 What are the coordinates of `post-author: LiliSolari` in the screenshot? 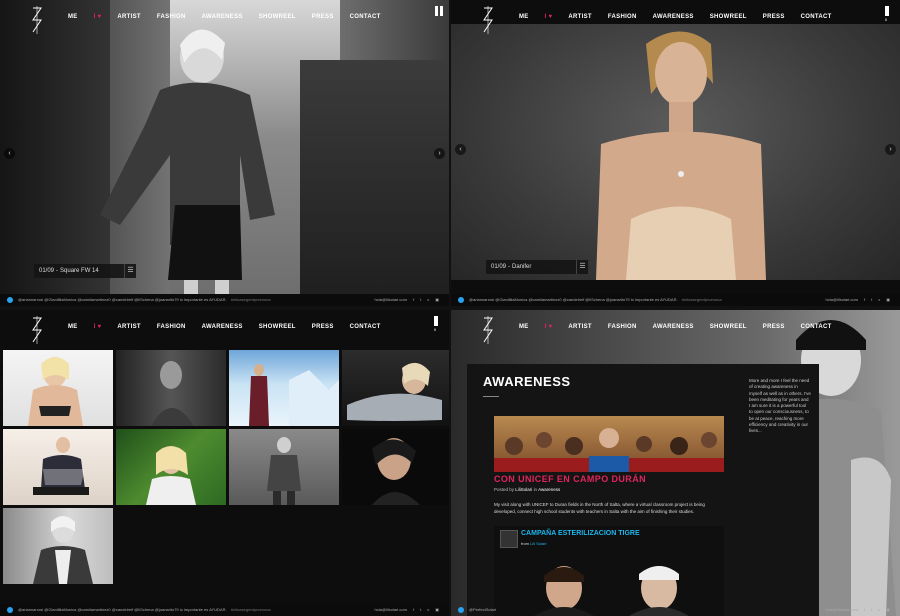 It's located at (523, 489).